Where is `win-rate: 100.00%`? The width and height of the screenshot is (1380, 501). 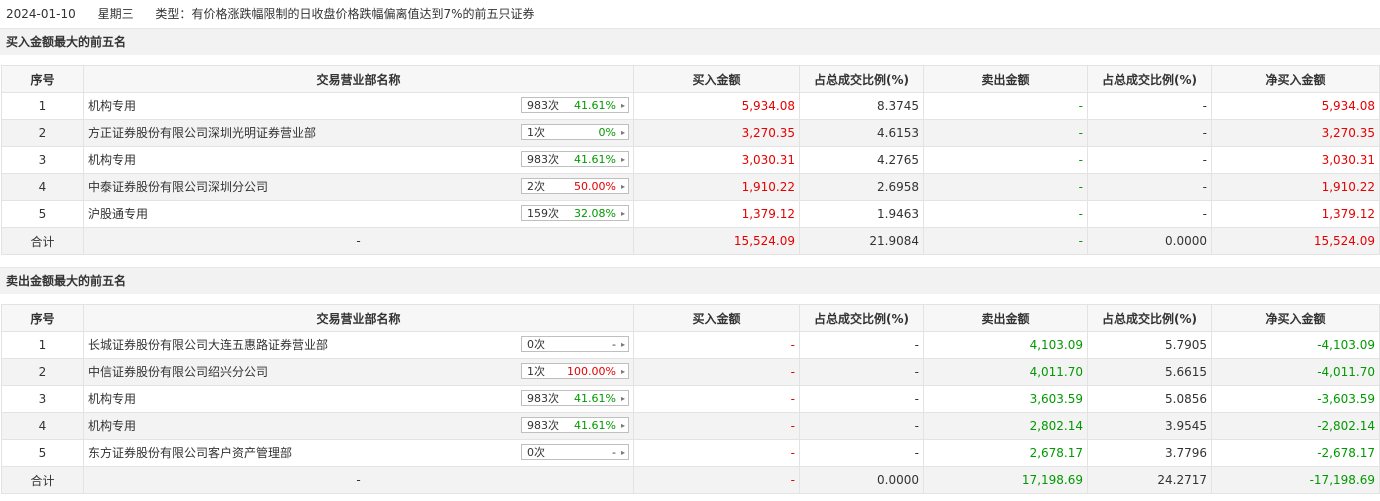
win-rate: 100.00% is located at coordinates (591, 371).